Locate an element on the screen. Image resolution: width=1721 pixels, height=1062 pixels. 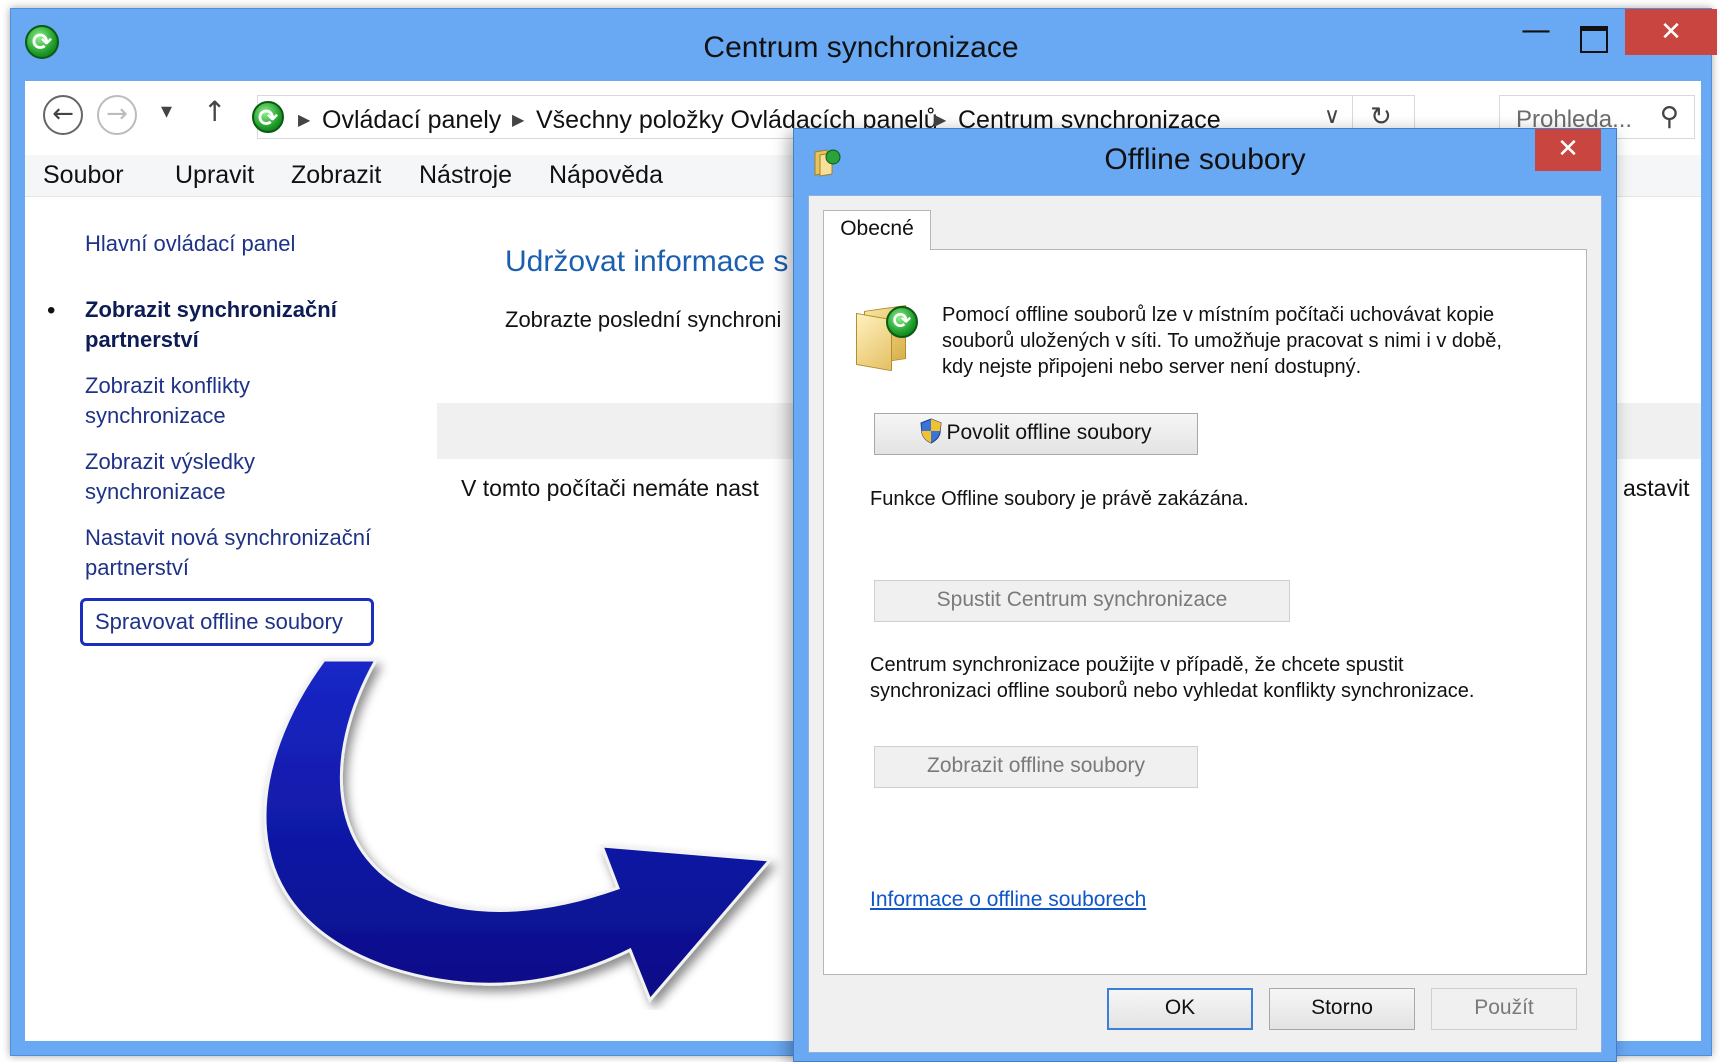
tab-general: Obecné is located at coordinates (877, 230).